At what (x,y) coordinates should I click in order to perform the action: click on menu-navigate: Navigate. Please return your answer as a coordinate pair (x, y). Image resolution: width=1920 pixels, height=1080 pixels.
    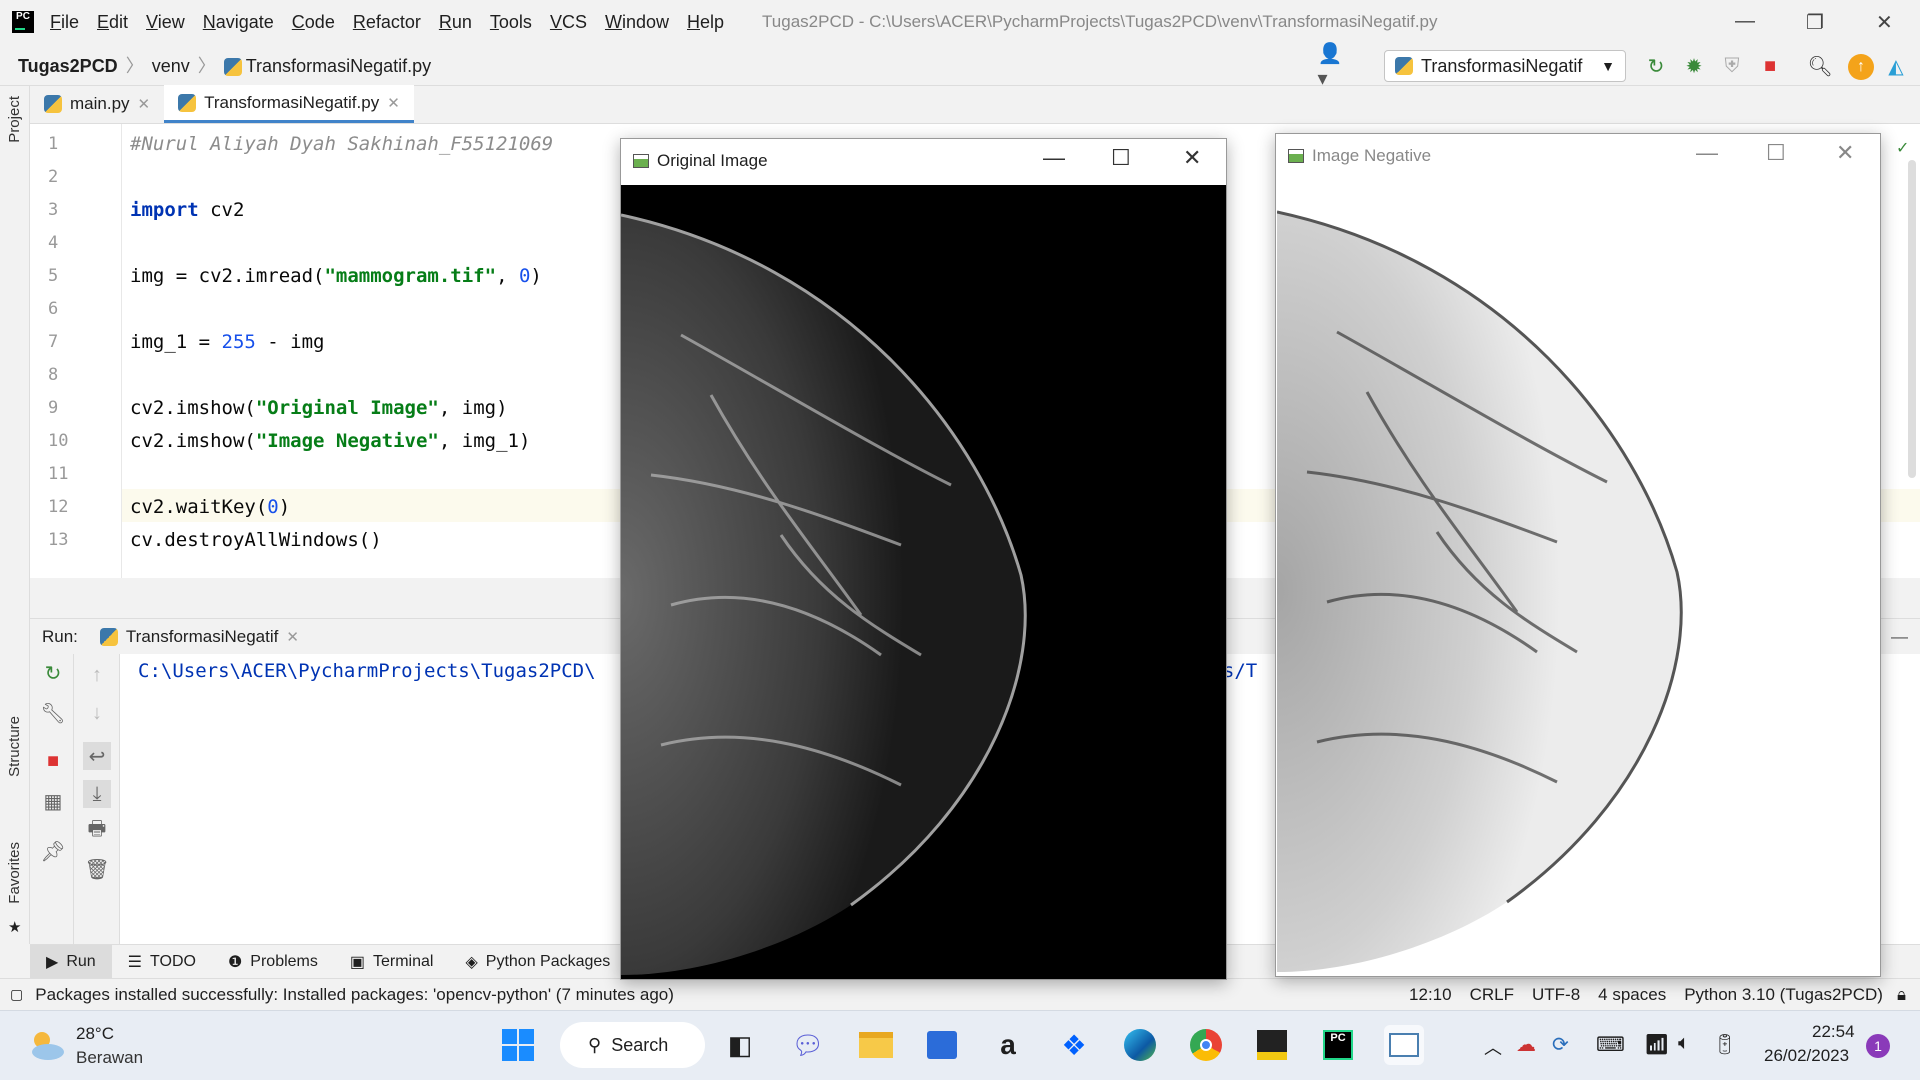
    Looking at the image, I should click on (238, 22).